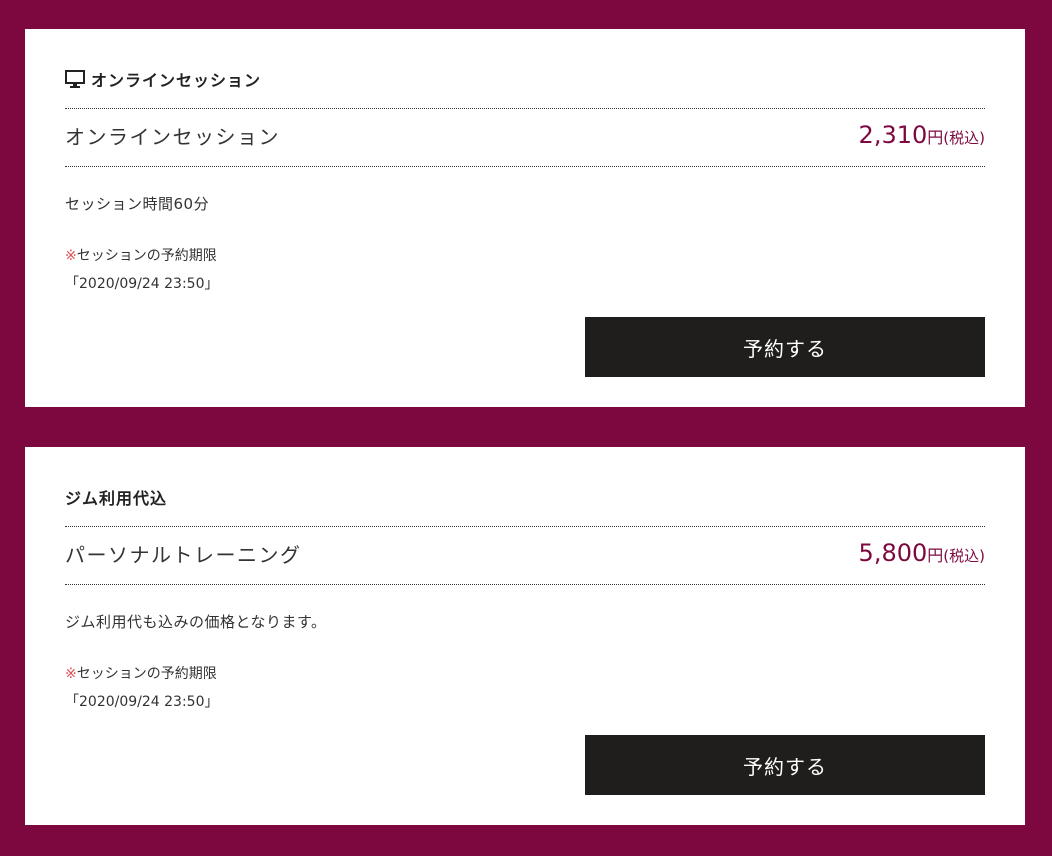 The image size is (1052, 856). I want to click on price-amount: 2,310, so click(893, 135).